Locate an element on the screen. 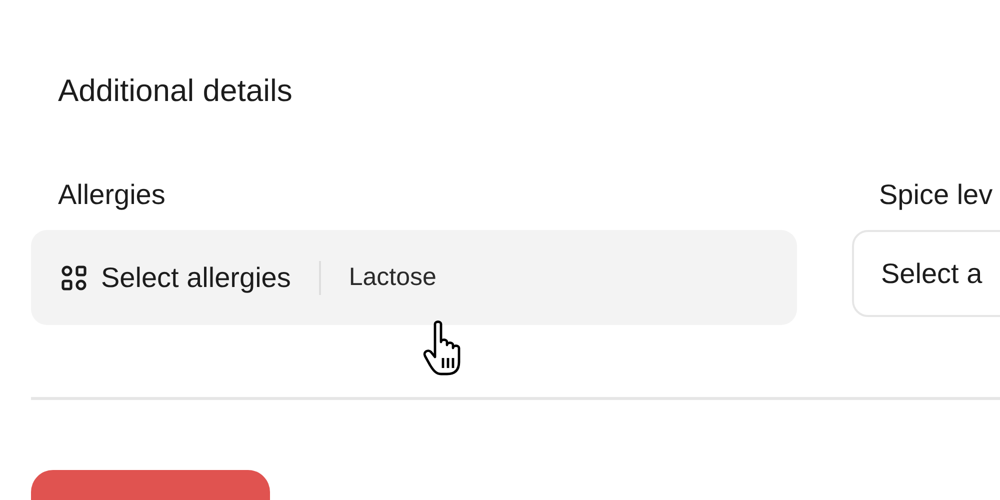  field-label: Allergies is located at coordinates (111, 195).